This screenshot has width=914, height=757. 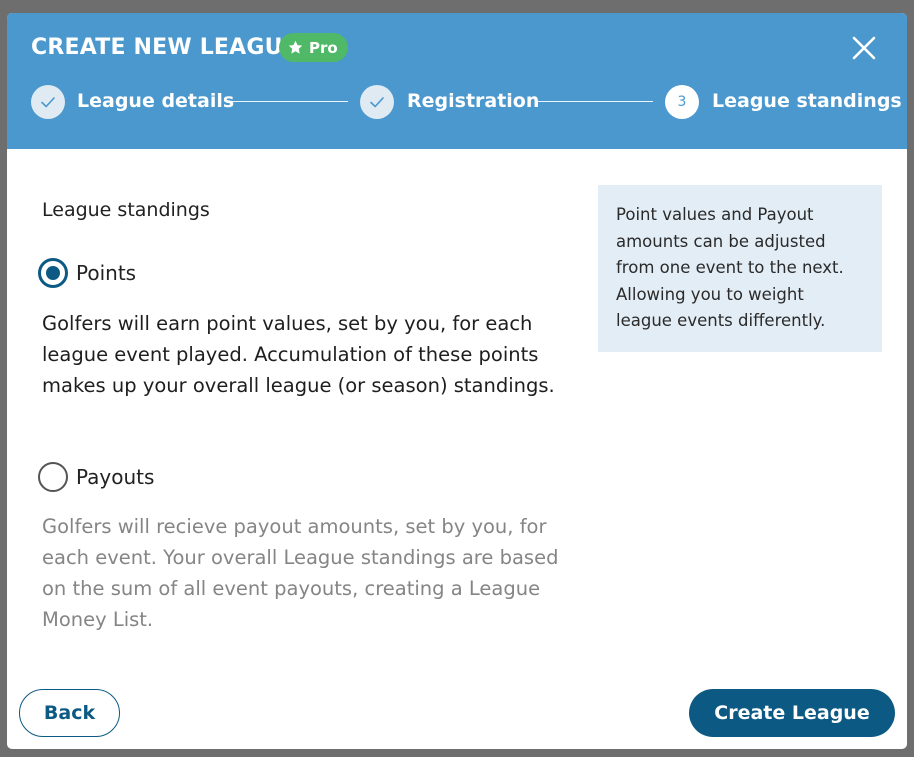 I want to click on step-2-check, so click(x=377, y=102).